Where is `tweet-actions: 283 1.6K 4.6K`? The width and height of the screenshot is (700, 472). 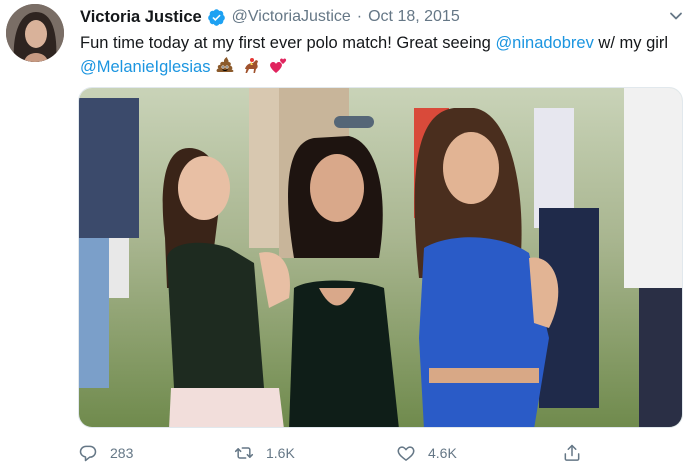
tweet-actions: 283 1.6K 4.6K is located at coordinates (338, 453).